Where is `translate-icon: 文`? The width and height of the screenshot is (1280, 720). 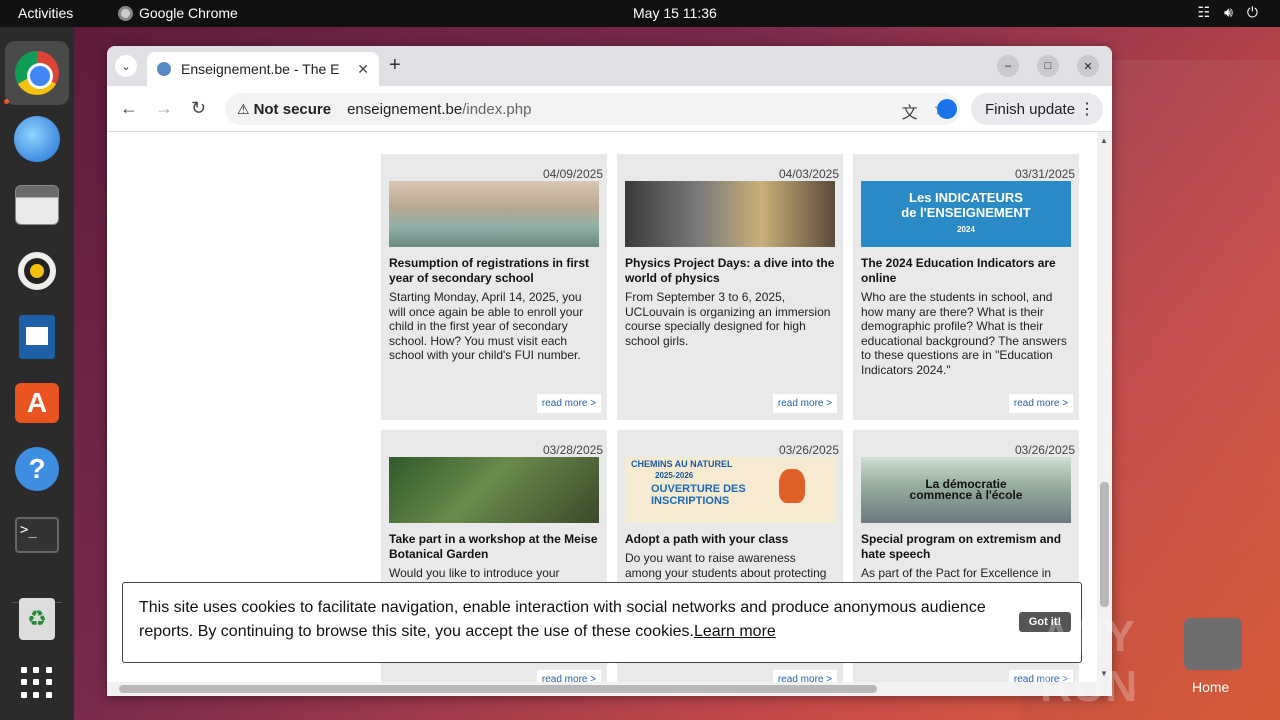 translate-icon: 文 is located at coordinates (910, 111).